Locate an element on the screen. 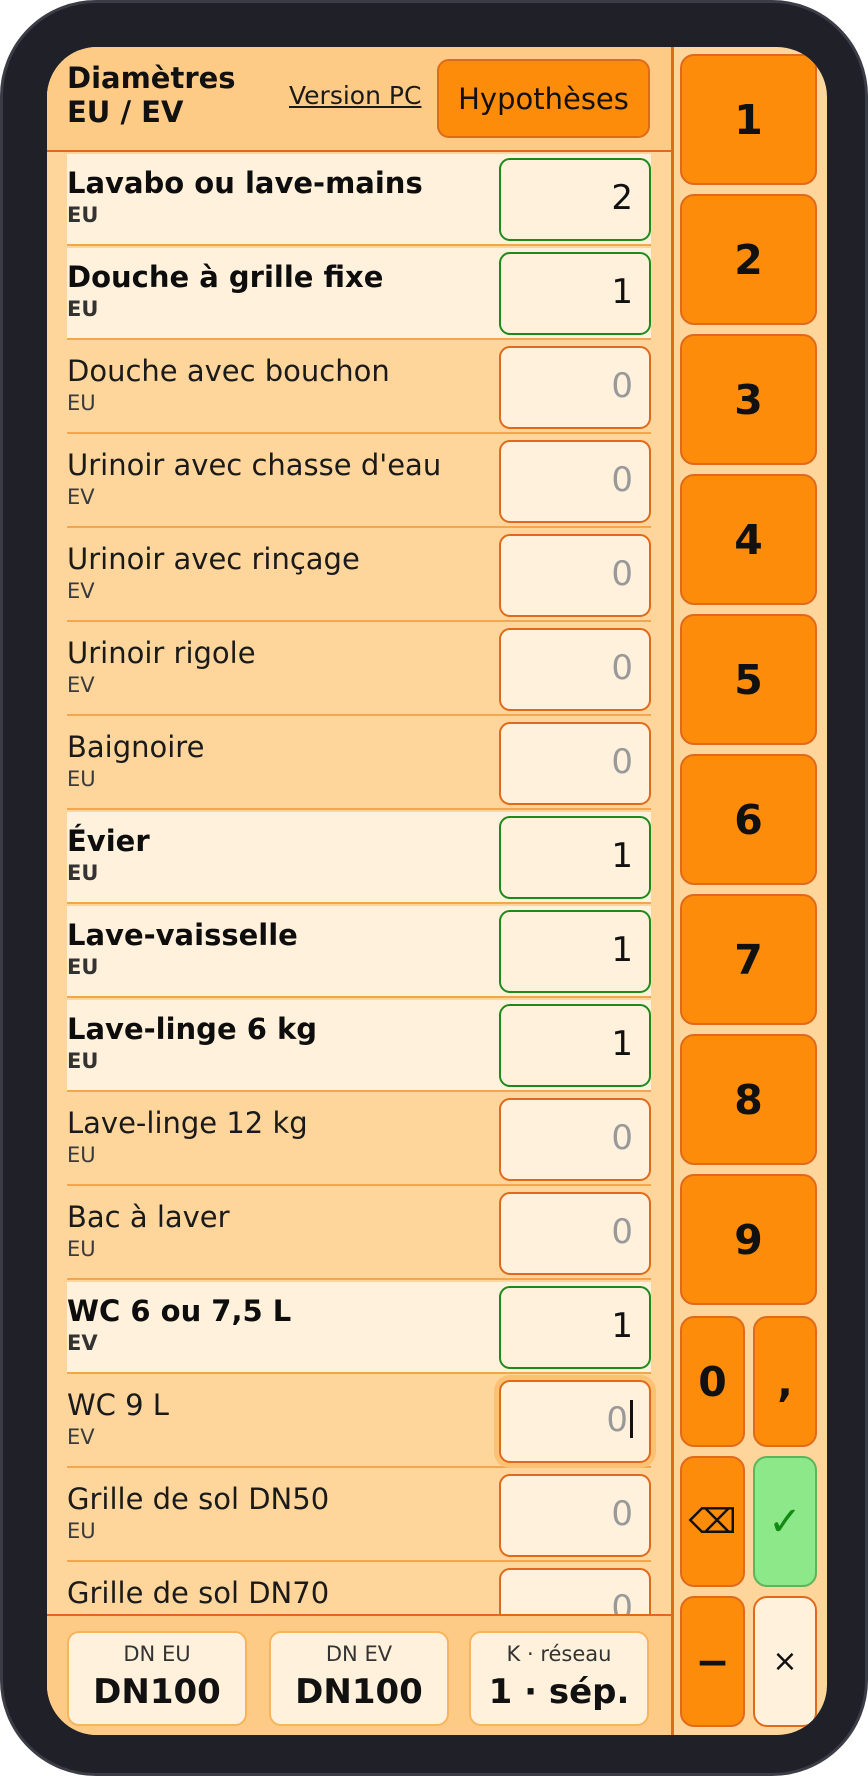  fixture-name: Lave-linge 6 kg is located at coordinates (192, 1029).